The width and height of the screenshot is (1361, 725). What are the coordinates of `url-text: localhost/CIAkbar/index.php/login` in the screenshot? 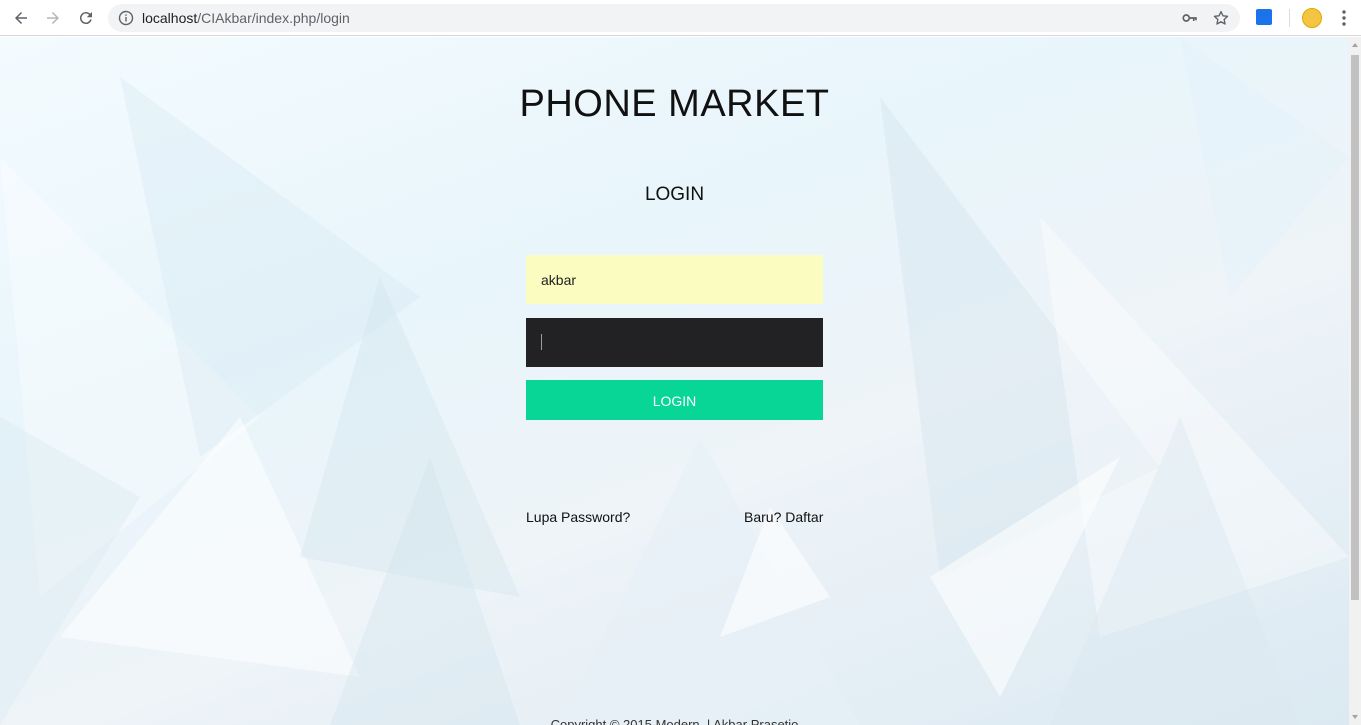 It's located at (246, 18).